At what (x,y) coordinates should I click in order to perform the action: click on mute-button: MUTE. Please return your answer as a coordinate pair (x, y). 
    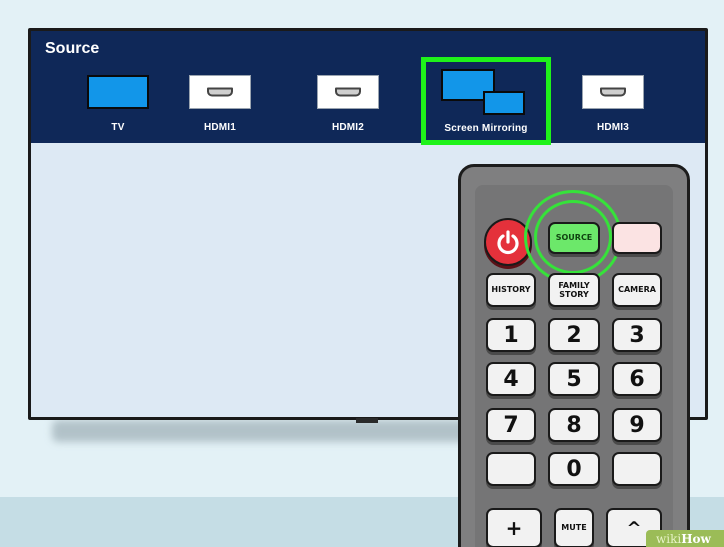
    Looking at the image, I should click on (574, 527).